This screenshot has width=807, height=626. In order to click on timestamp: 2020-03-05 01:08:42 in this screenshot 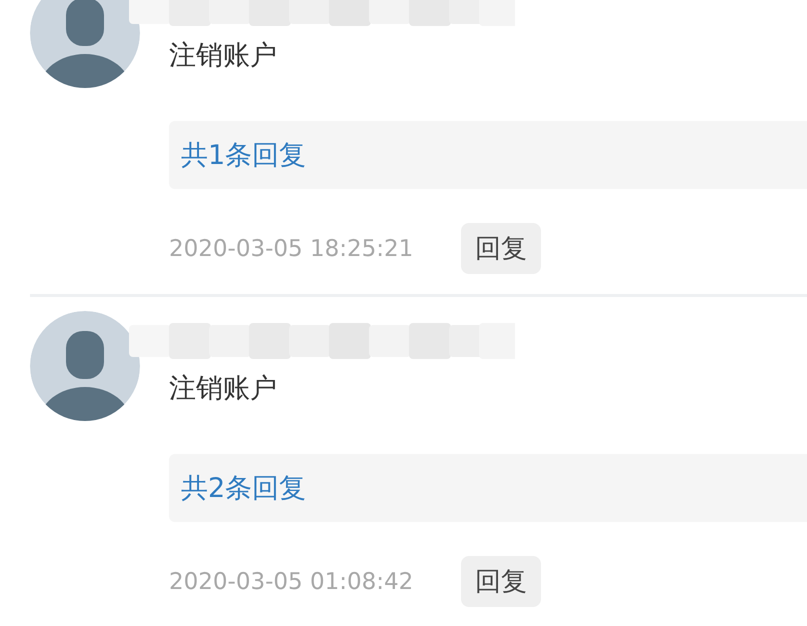, I will do `click(291, 581)`.